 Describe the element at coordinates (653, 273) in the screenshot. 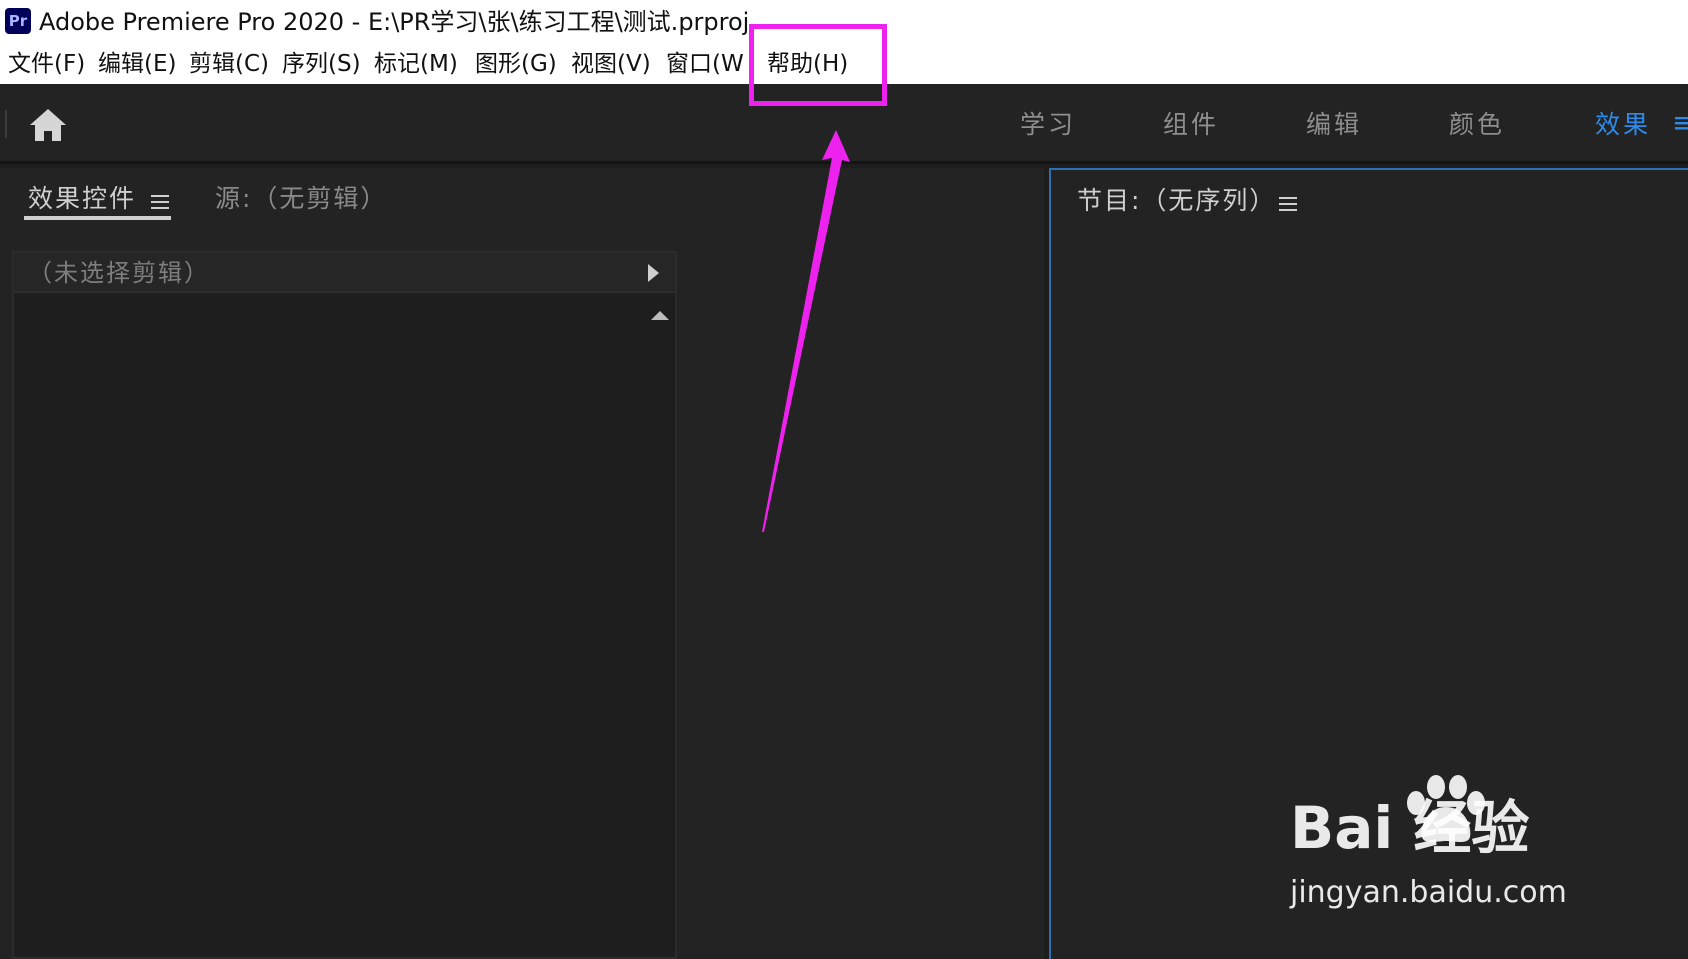

I see `play-triangle-icon` at that location.